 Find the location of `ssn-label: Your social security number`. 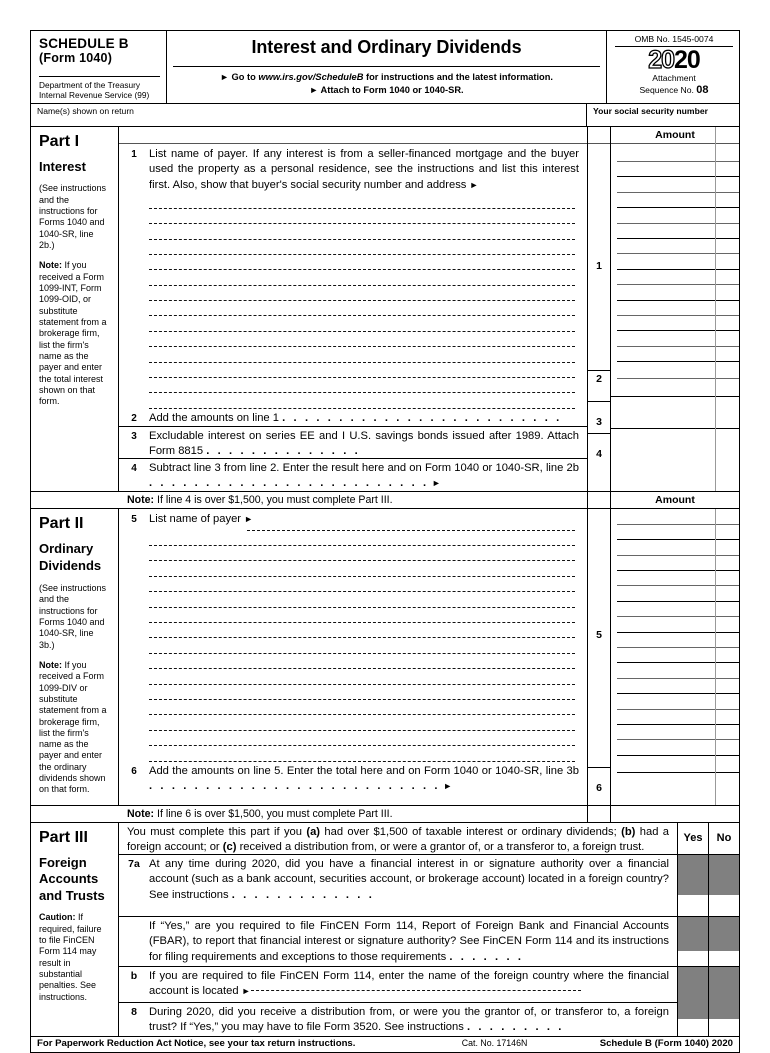

ssn-label: Your social security number is located at coordinates (650, 111).